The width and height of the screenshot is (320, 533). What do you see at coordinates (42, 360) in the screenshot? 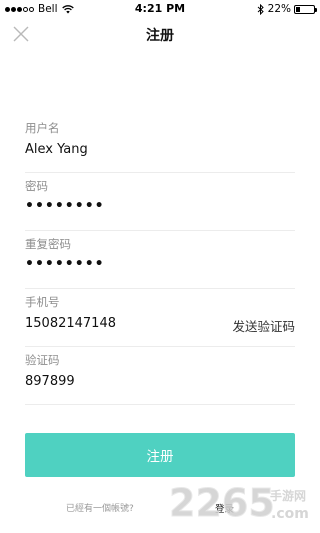
I see `code-label: 验证码` at bounding box center [42, 360].